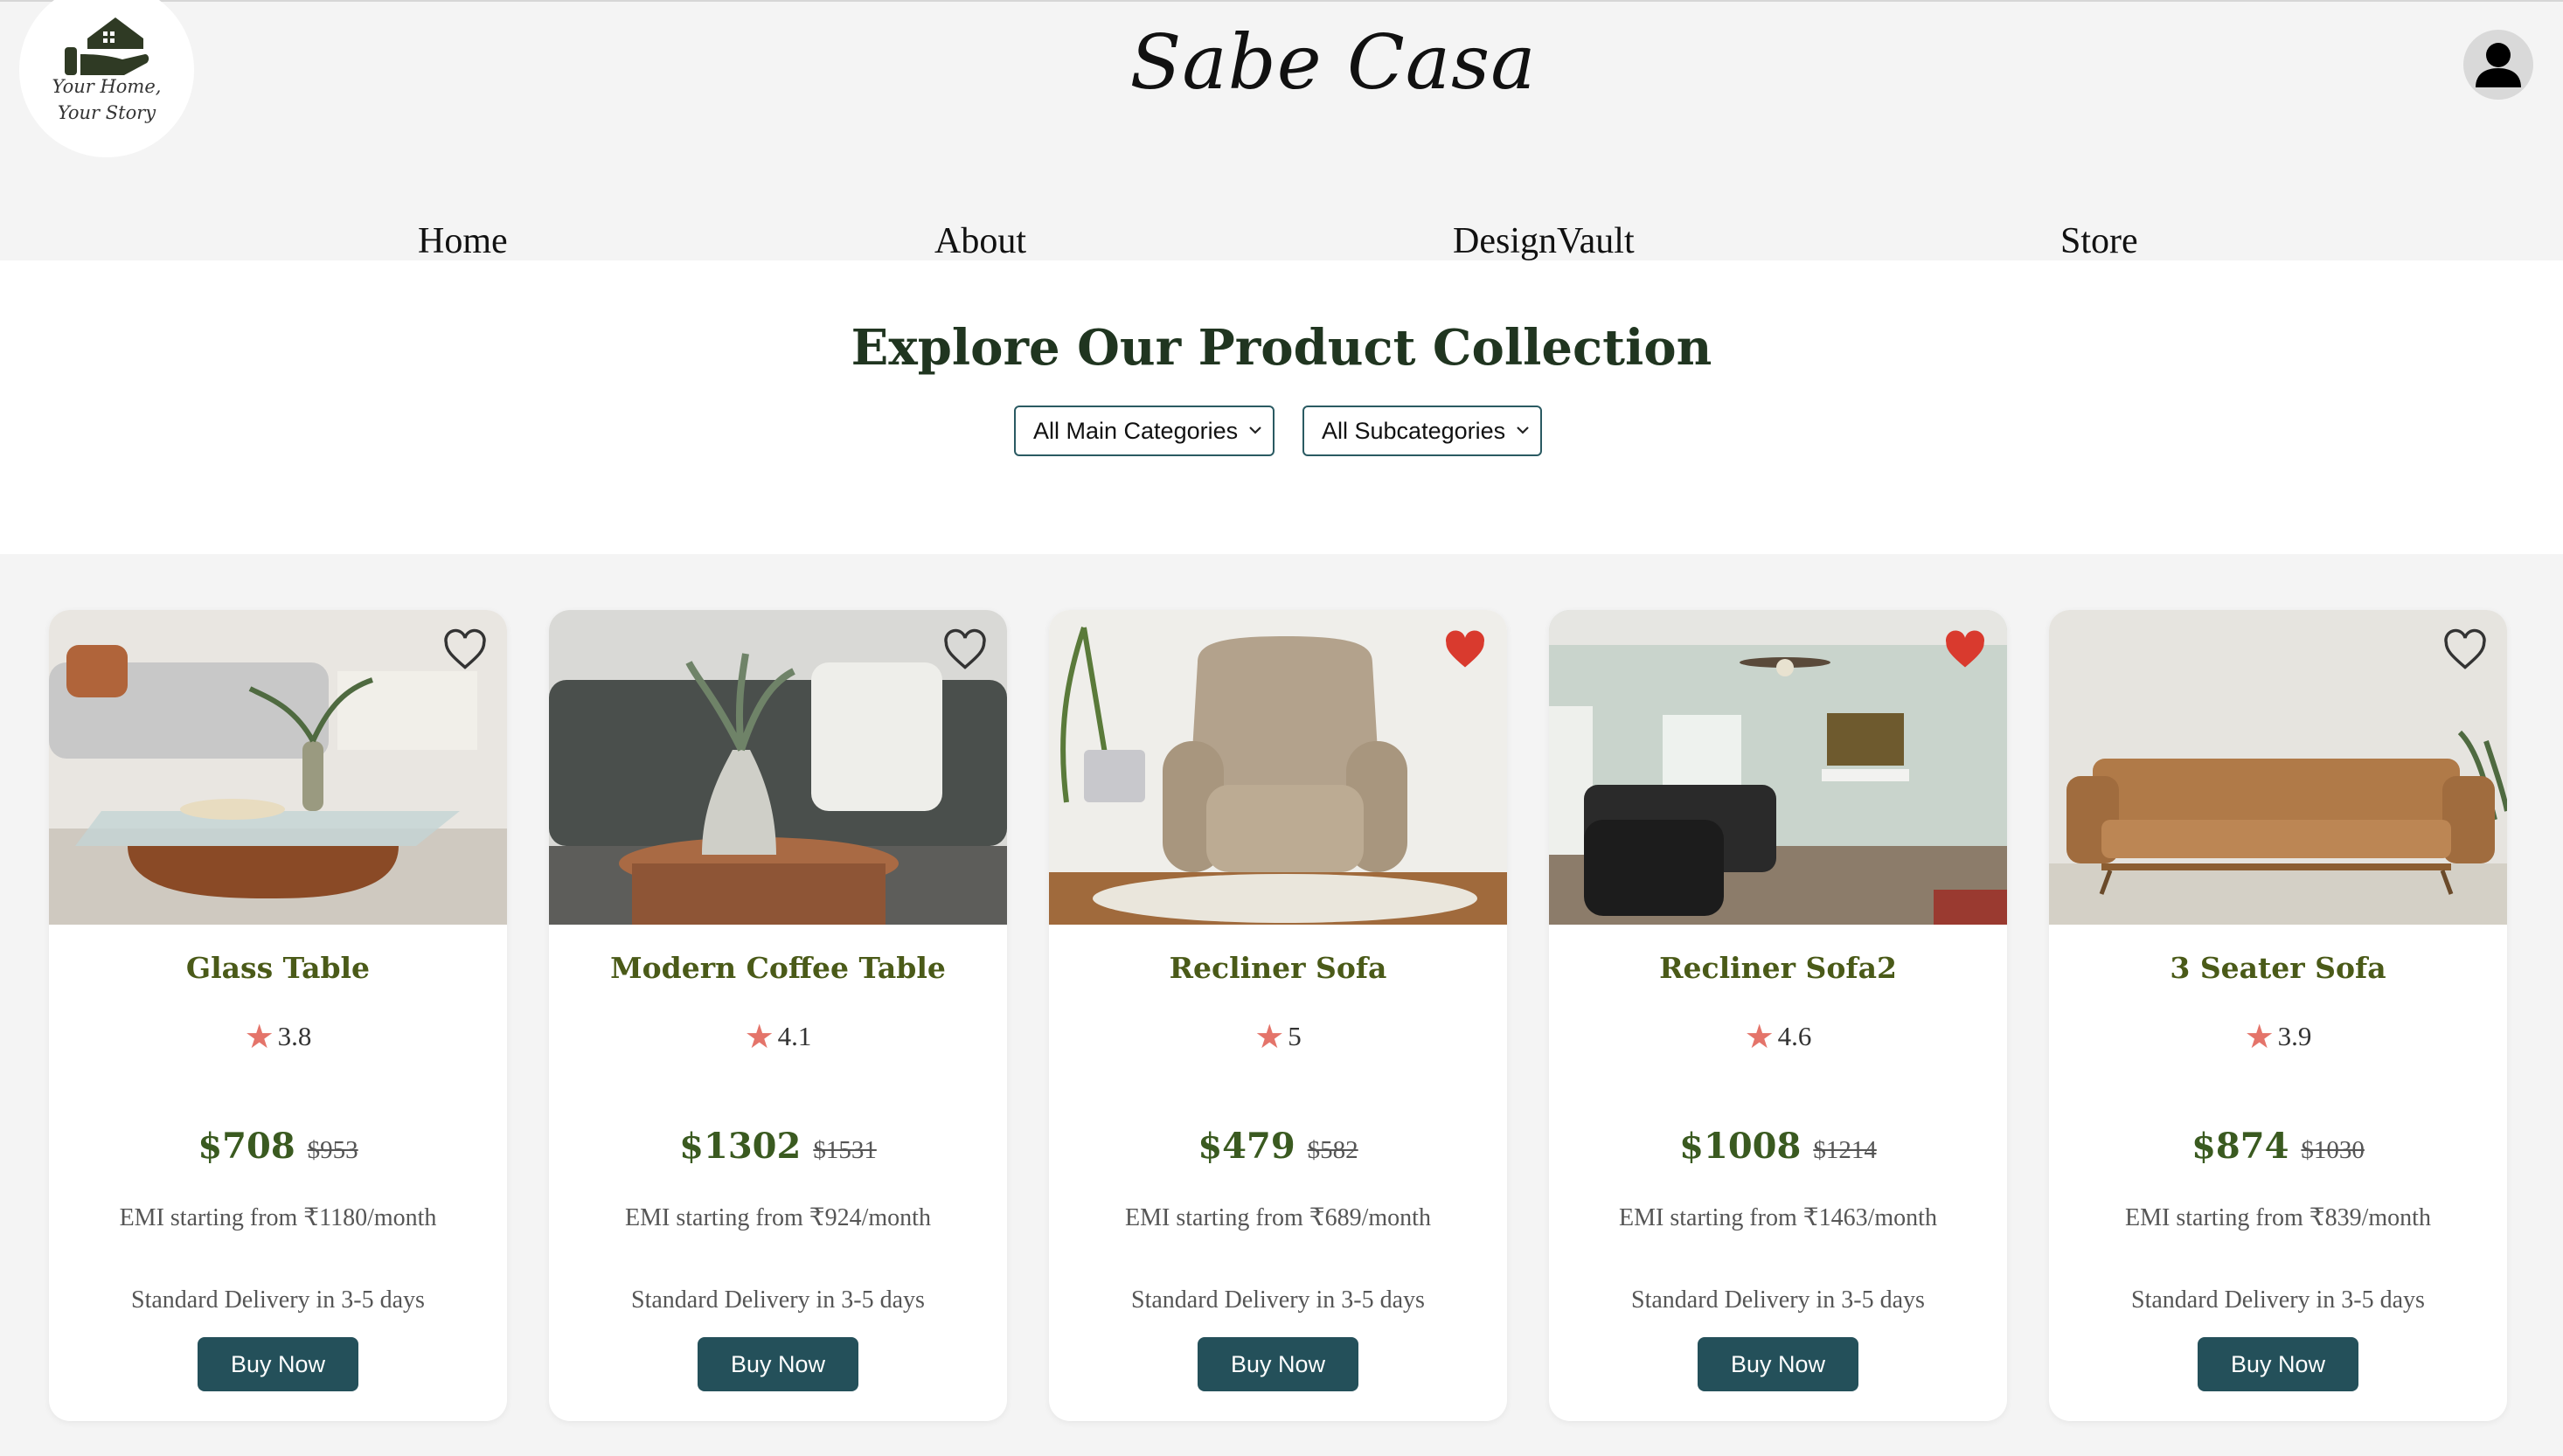  What do you see at coordinates (1281, 348) in the screenshot?
I see `page-title: Explore Our Product Collection` at bounding box center [1281, 348].